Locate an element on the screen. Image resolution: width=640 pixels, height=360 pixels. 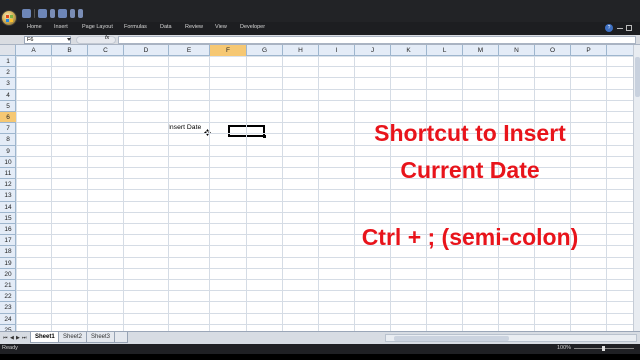
tab-data: Data is located at coordinates (166, 27).